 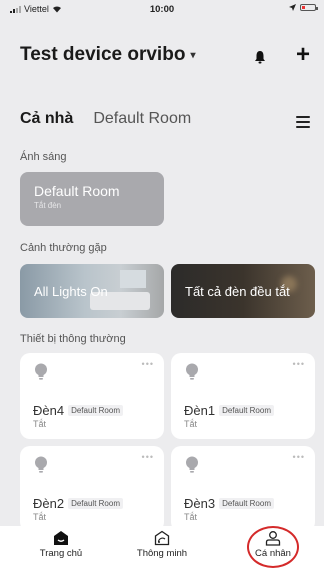 I want to click on bell-icon, so click(x=260, y=57).